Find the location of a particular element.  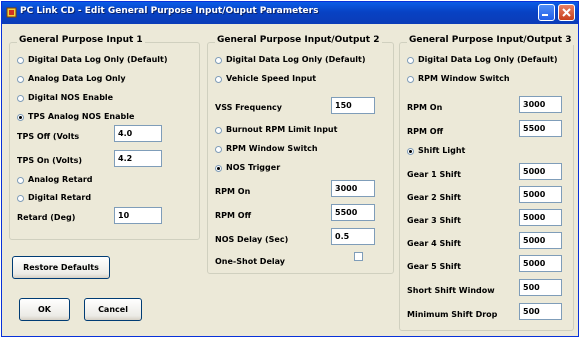

retard-input is located at coordinates (138, 215).